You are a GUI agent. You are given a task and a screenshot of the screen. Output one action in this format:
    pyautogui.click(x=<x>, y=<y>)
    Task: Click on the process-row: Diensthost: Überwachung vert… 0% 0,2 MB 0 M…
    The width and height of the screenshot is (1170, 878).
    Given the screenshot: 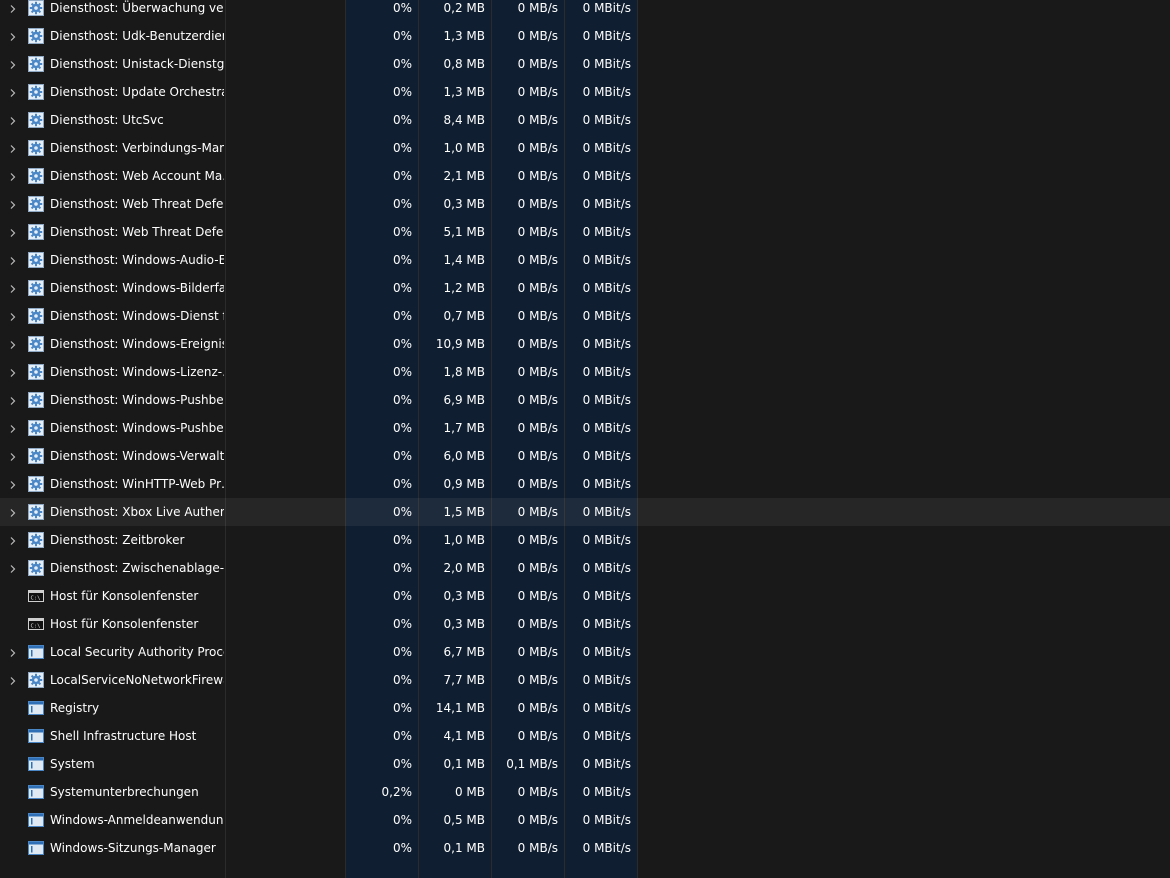 What is the action you would take?
    pyautogui.click(x=585, y=11)
    